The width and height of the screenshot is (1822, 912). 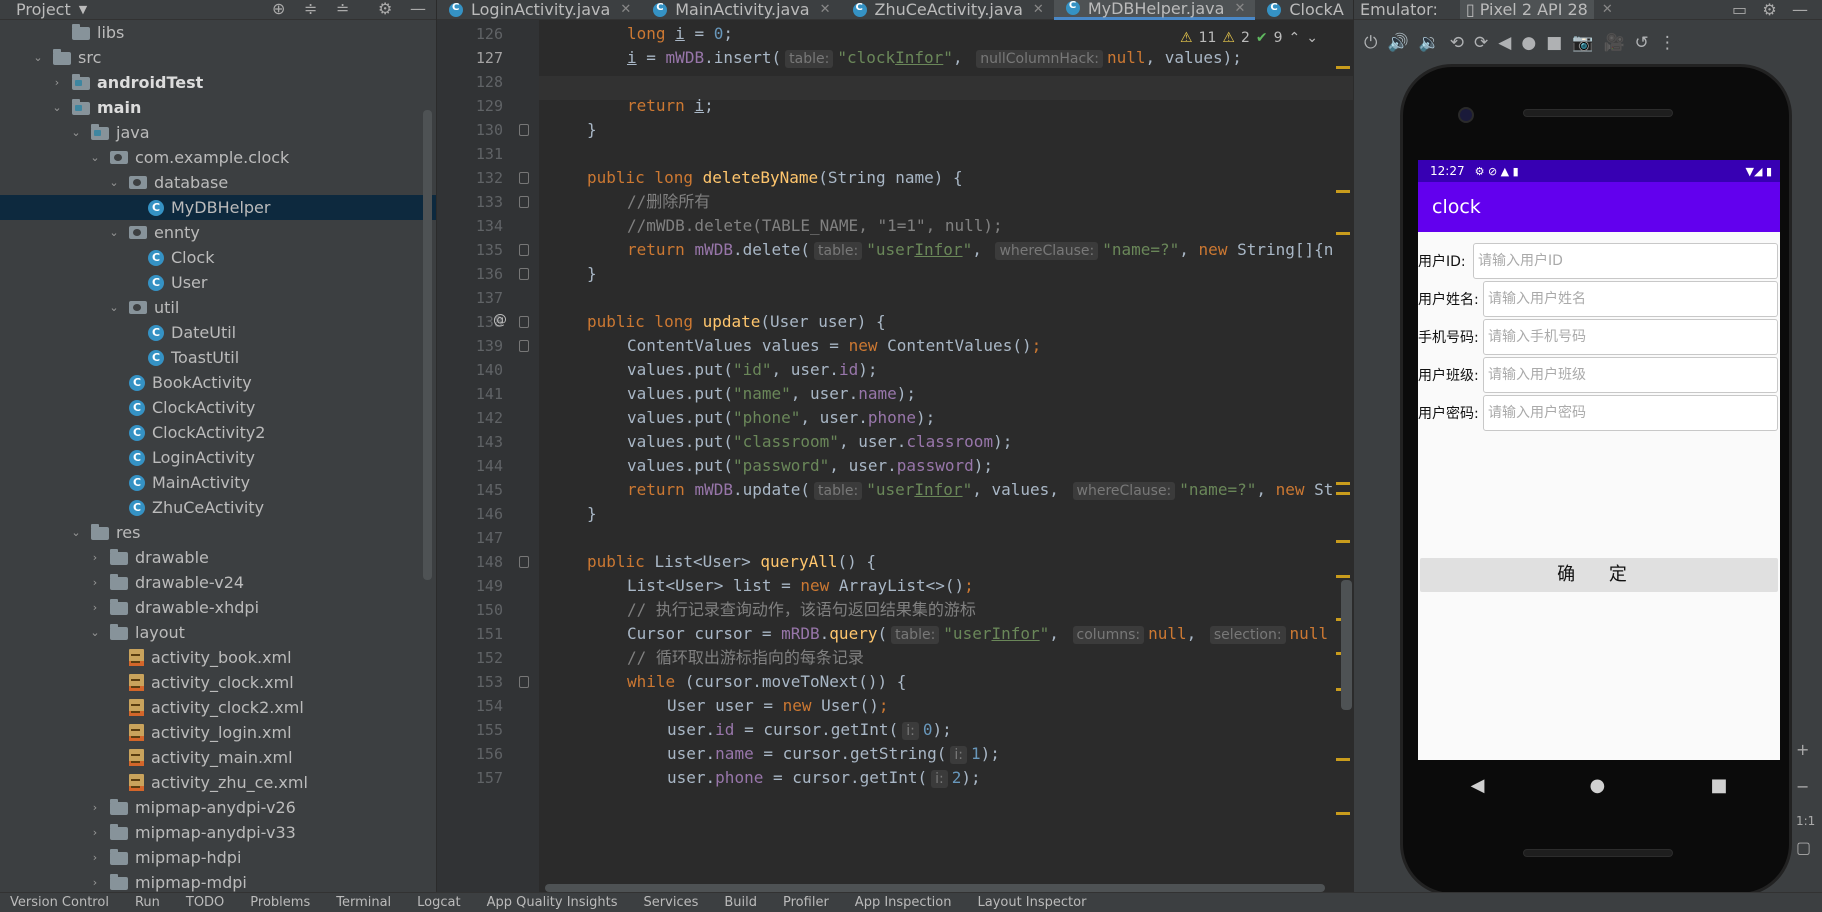 I want to click on line-number: 140, so click(x=470, y=370).